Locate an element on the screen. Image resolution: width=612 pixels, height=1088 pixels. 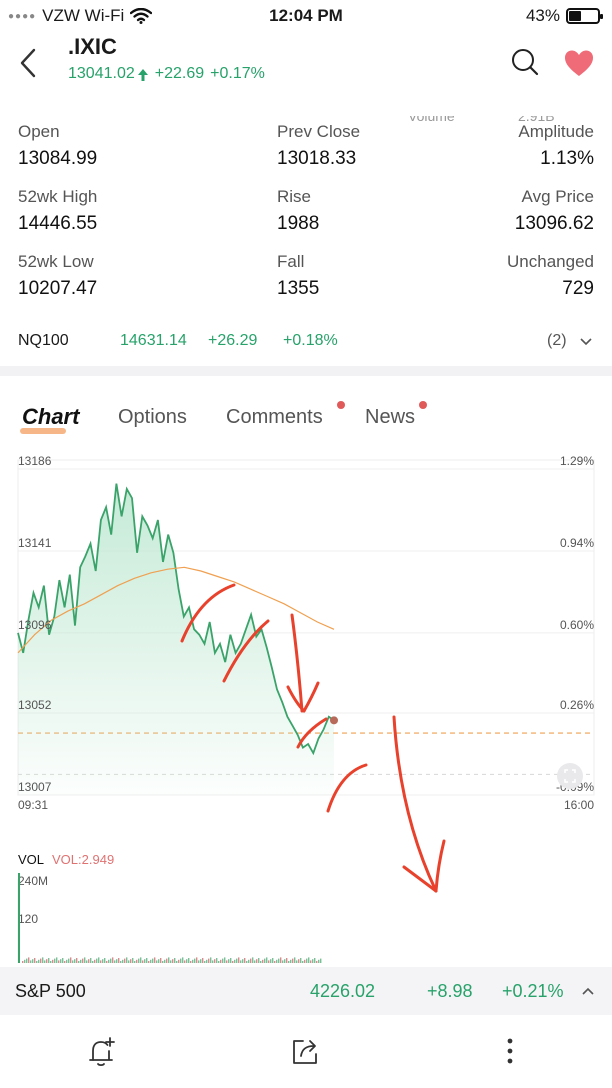
favorite-button is located at coordinates (579, 63).